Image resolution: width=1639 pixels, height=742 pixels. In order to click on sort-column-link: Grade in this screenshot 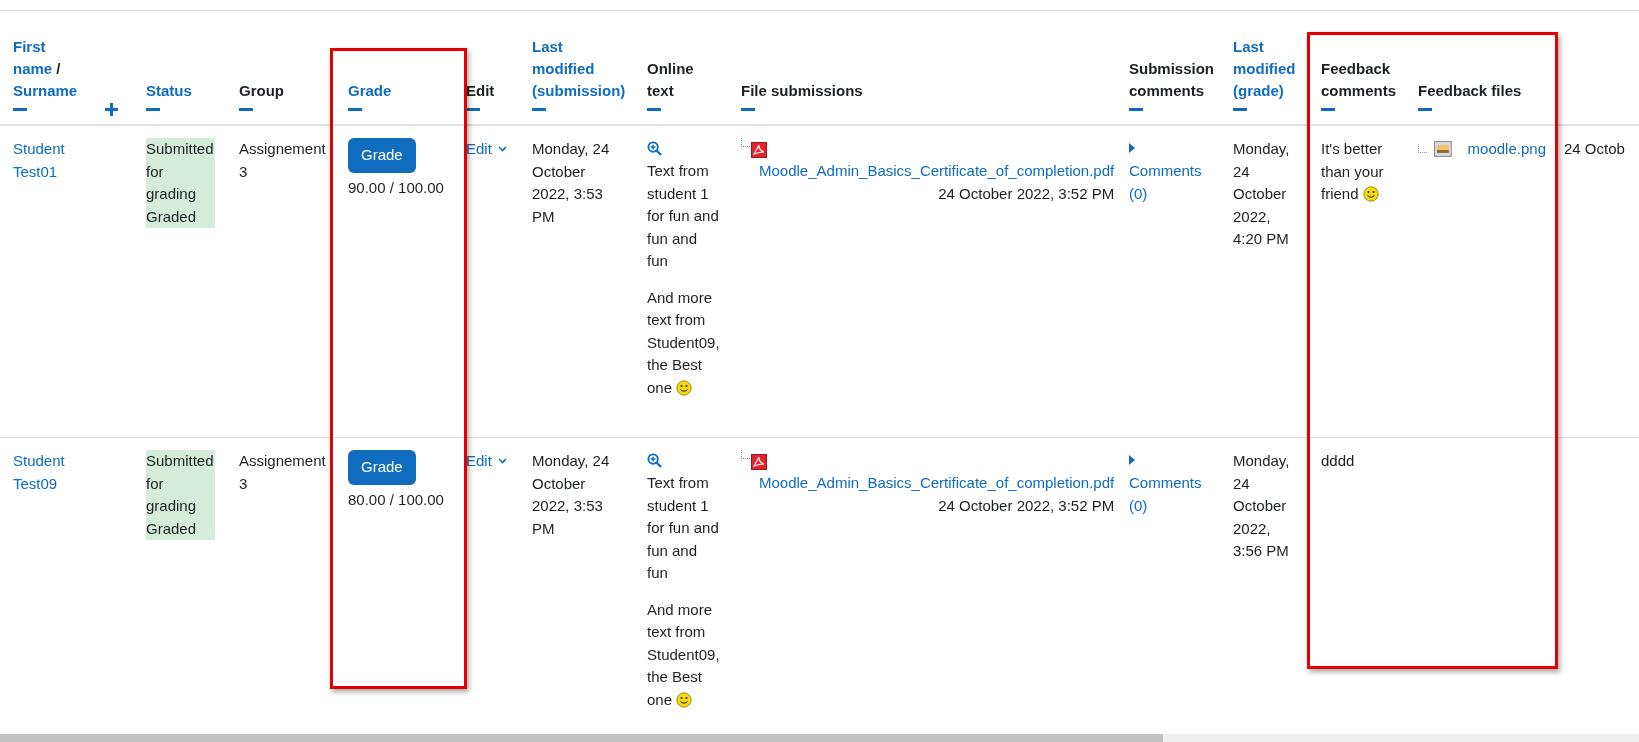, I will do `click(370, 91)`.